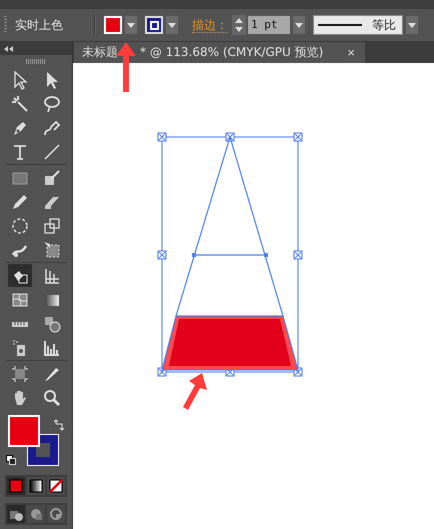 The height and width of the screenshot is (529, 434). What do you see at coordinates (340, 25) in the screenshot?
I see `stroke-line-preview` at bounding box center [340, 25].